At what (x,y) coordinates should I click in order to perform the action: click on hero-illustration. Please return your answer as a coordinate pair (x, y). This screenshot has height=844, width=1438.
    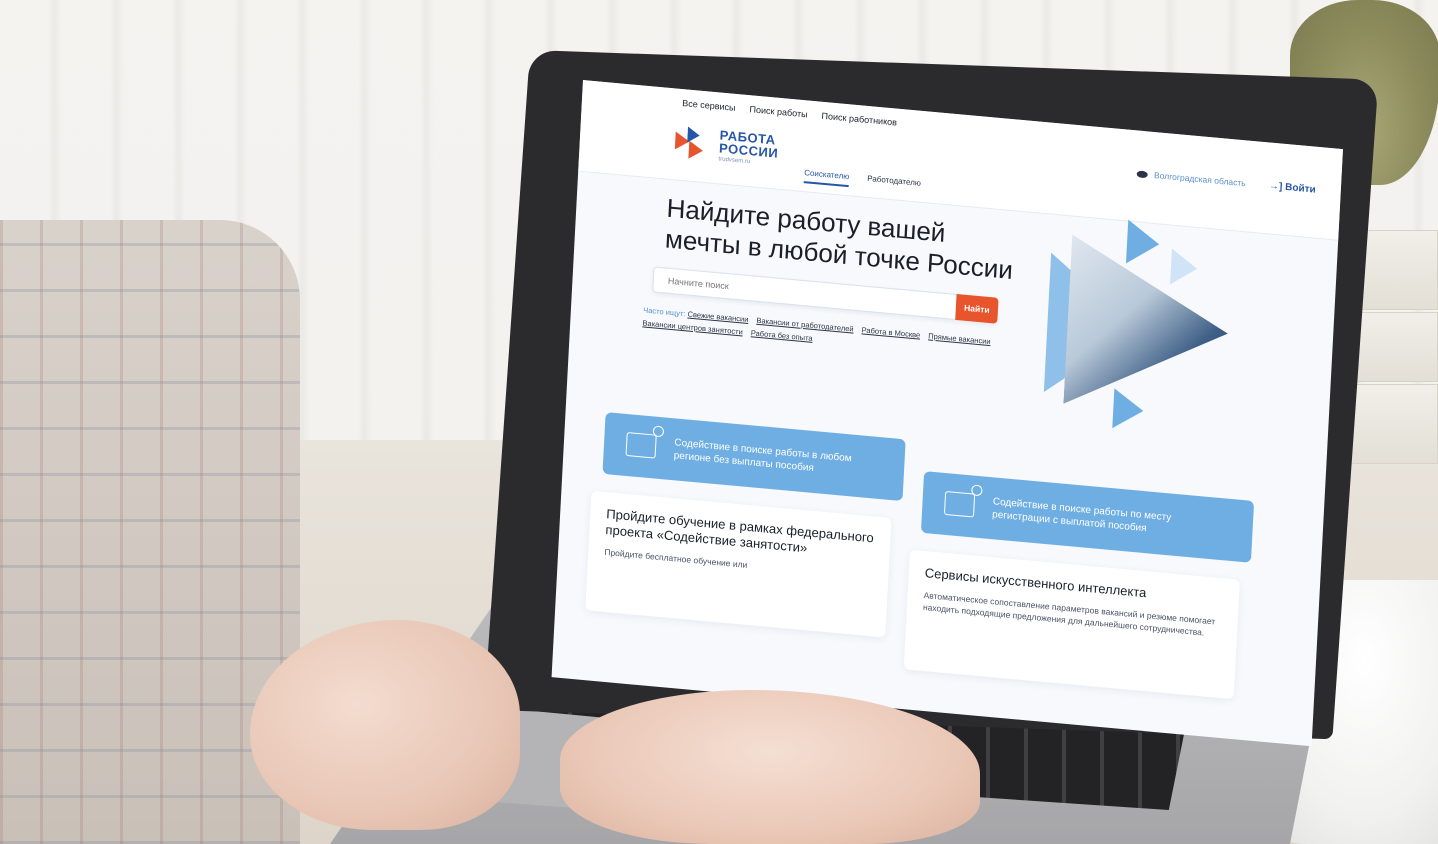
    Looking at the image, I should click on (1147, 326).